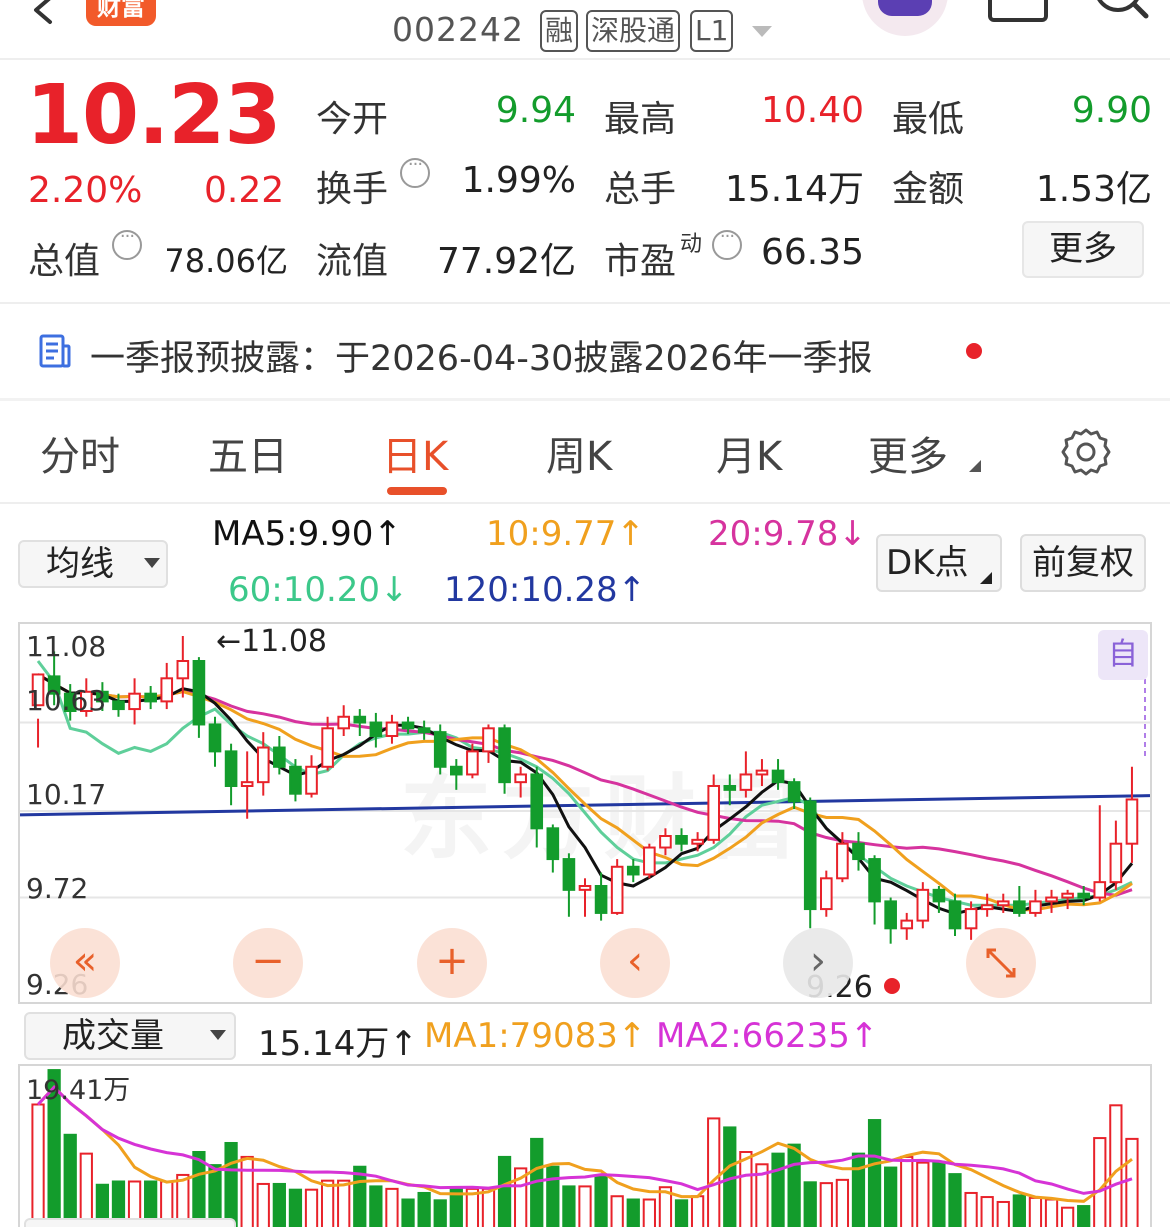 The image size is (1170, 1227). I want to click on window-icon, so click(1018, 11).